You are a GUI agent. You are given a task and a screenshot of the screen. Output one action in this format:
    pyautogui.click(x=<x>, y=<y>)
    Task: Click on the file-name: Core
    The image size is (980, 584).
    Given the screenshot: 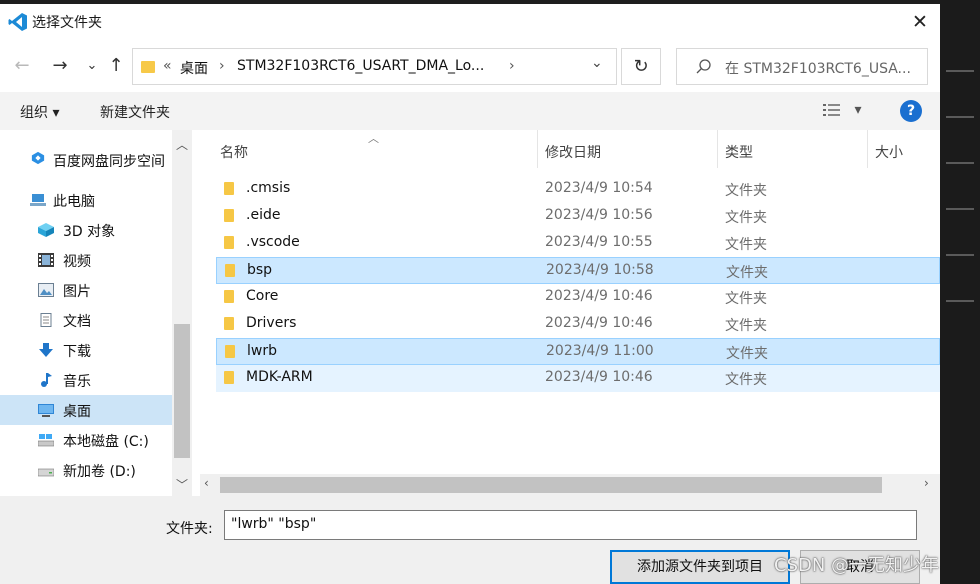 What is the action you would take?
    pyautogui.click(x=262, y=296)
    